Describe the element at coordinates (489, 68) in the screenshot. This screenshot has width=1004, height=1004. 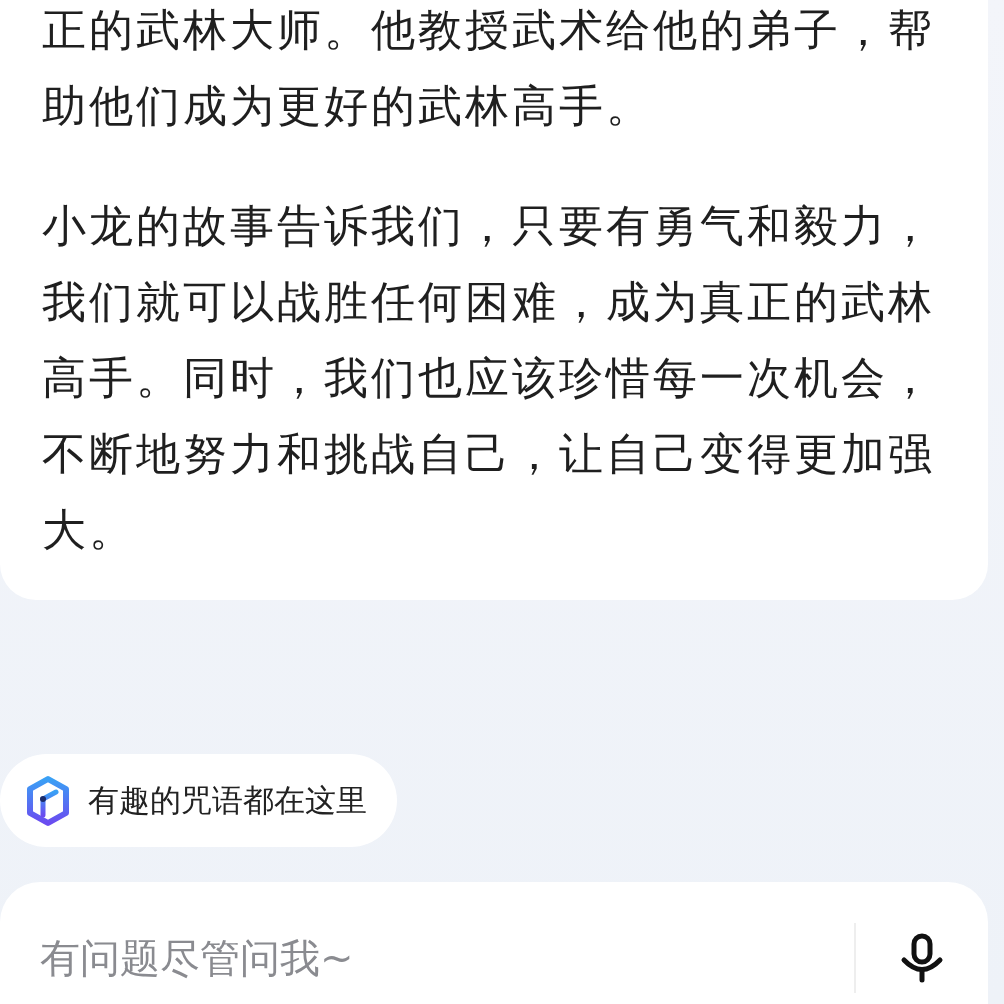
I see `message-paragraph: 正的武林大师。他教授武术给他的弟子，帮助他们成为更好的武林高手。` at that location.